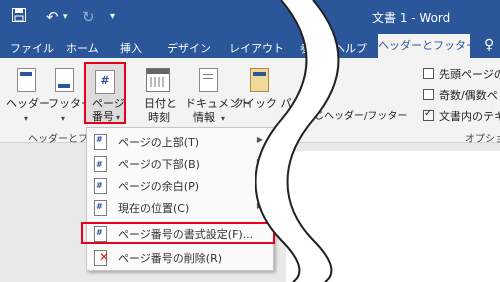 The height and width of the screenshot is (282, 500). Describe the element at coordinates (469, 74) in the screenshot. I see `first-page-label: 先頭ページの` at that location.